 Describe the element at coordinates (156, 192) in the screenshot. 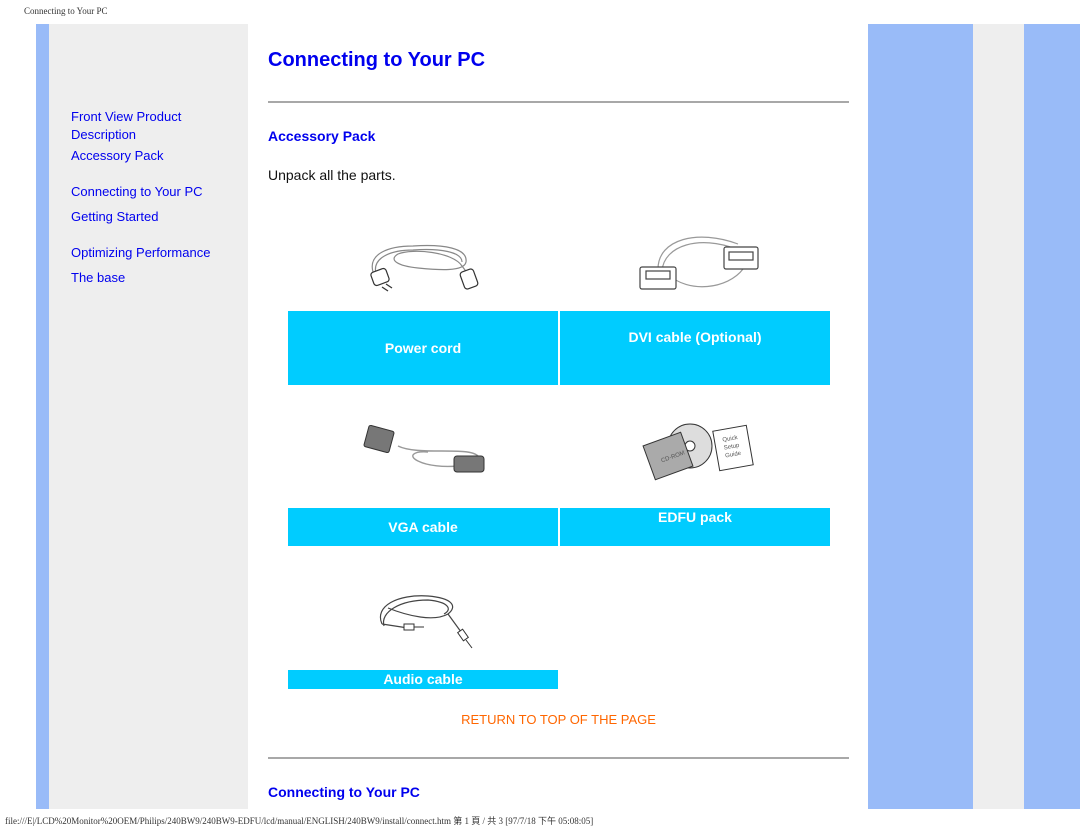

I see `sidebar-item-connecting: Connecting to Your PC` at that location.